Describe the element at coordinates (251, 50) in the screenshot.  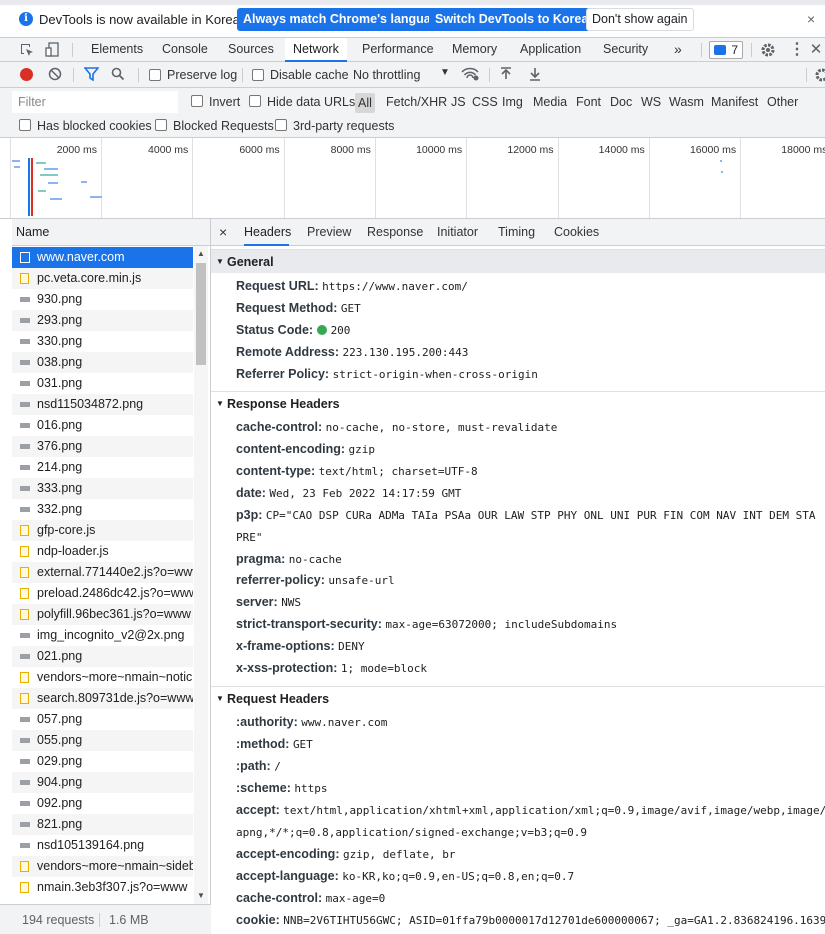
I see `tab-sources: Sources` at that location.